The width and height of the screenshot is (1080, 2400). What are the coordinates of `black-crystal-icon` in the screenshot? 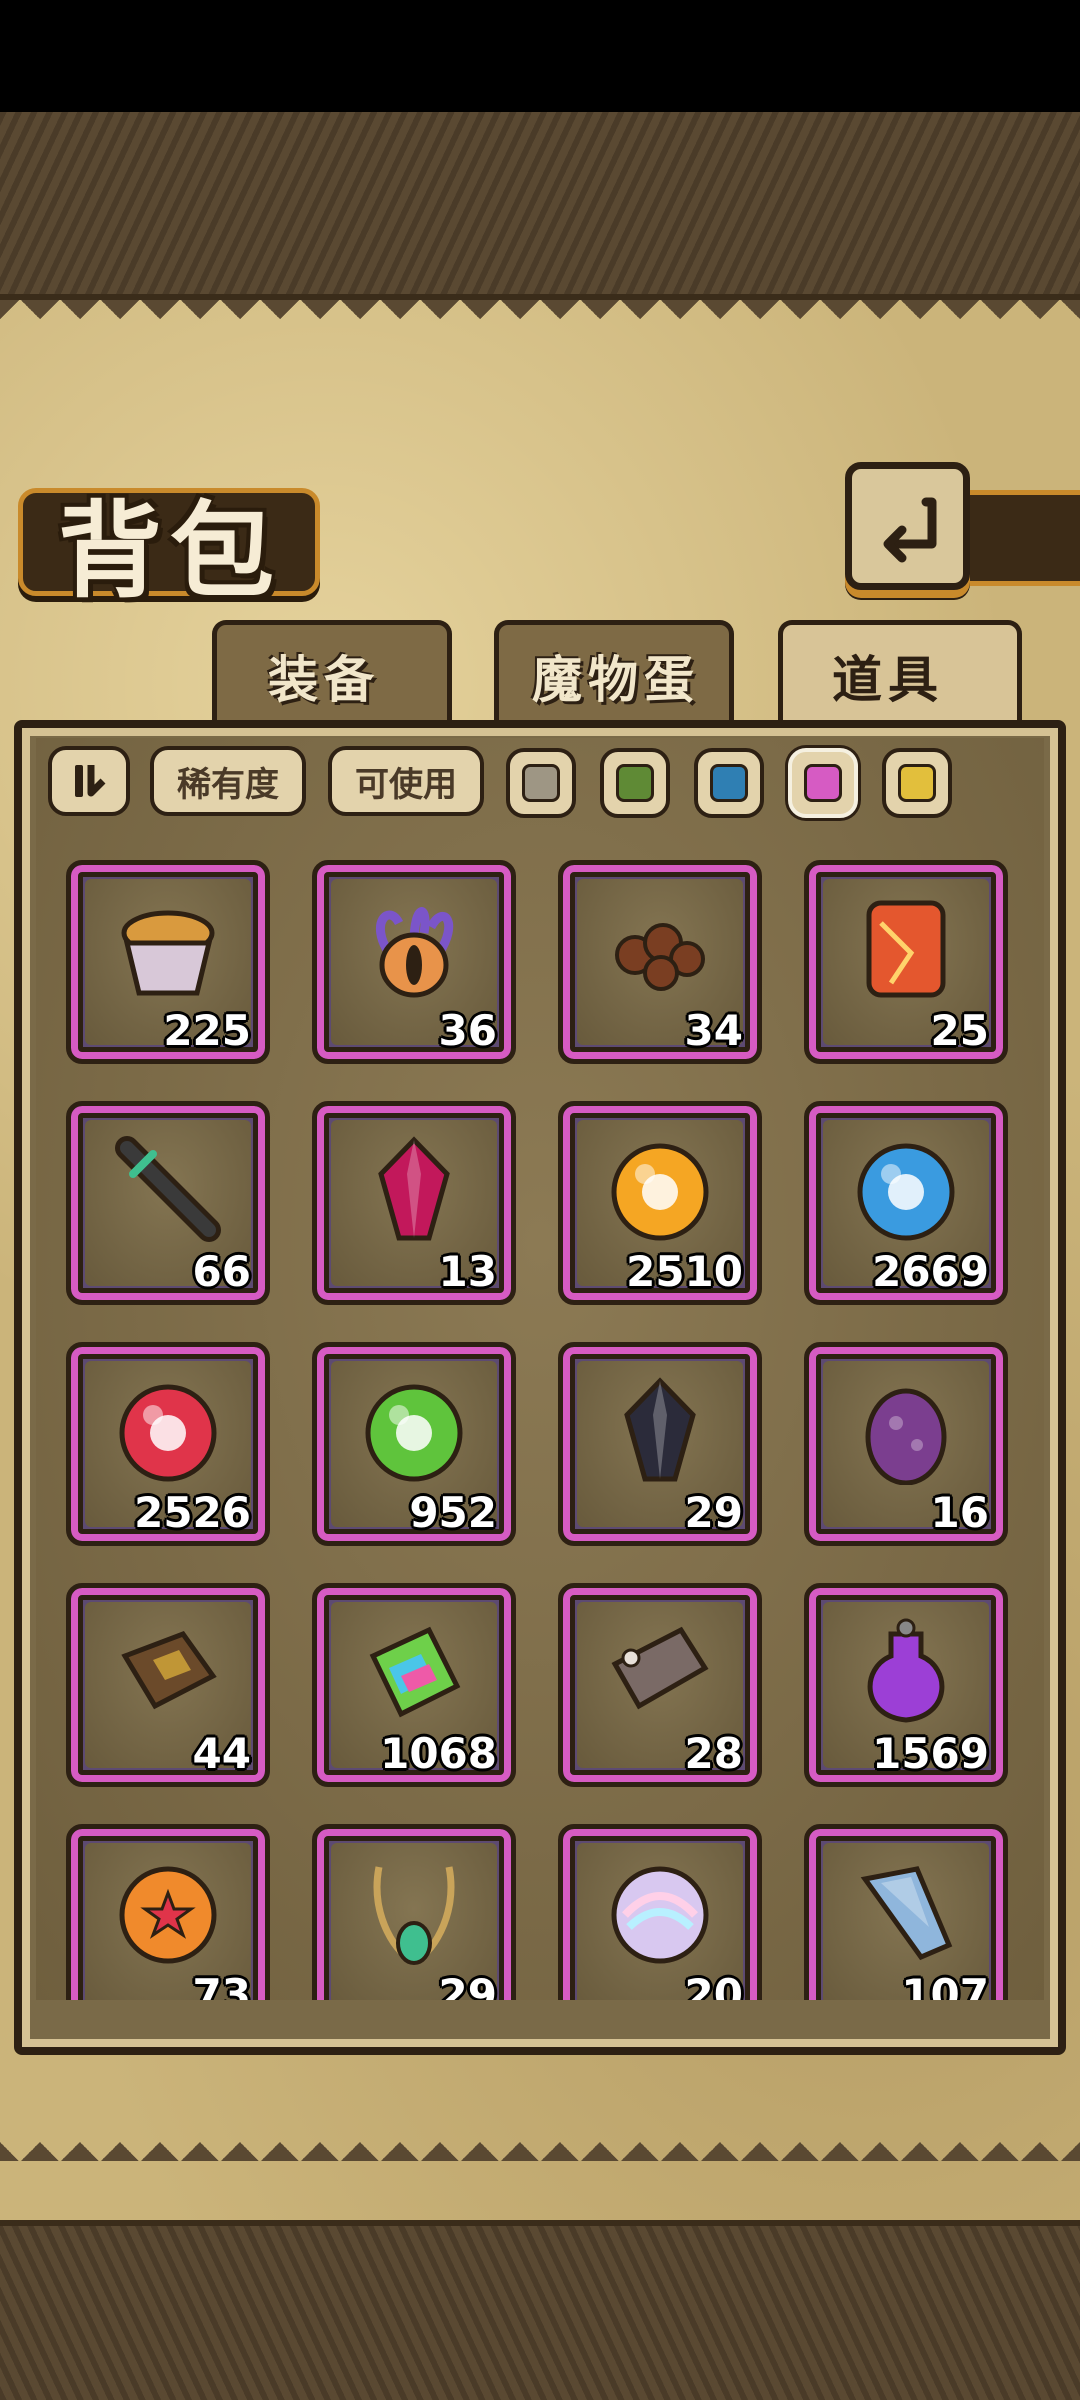 It's located at (660, 1429).